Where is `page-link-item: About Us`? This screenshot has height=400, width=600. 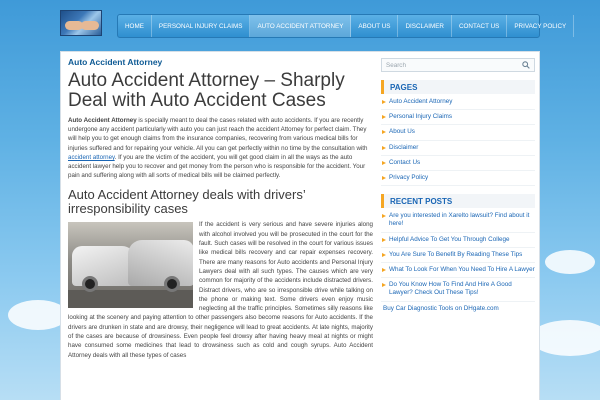 page-link-item: About Us is located at coordinates (458, 134).